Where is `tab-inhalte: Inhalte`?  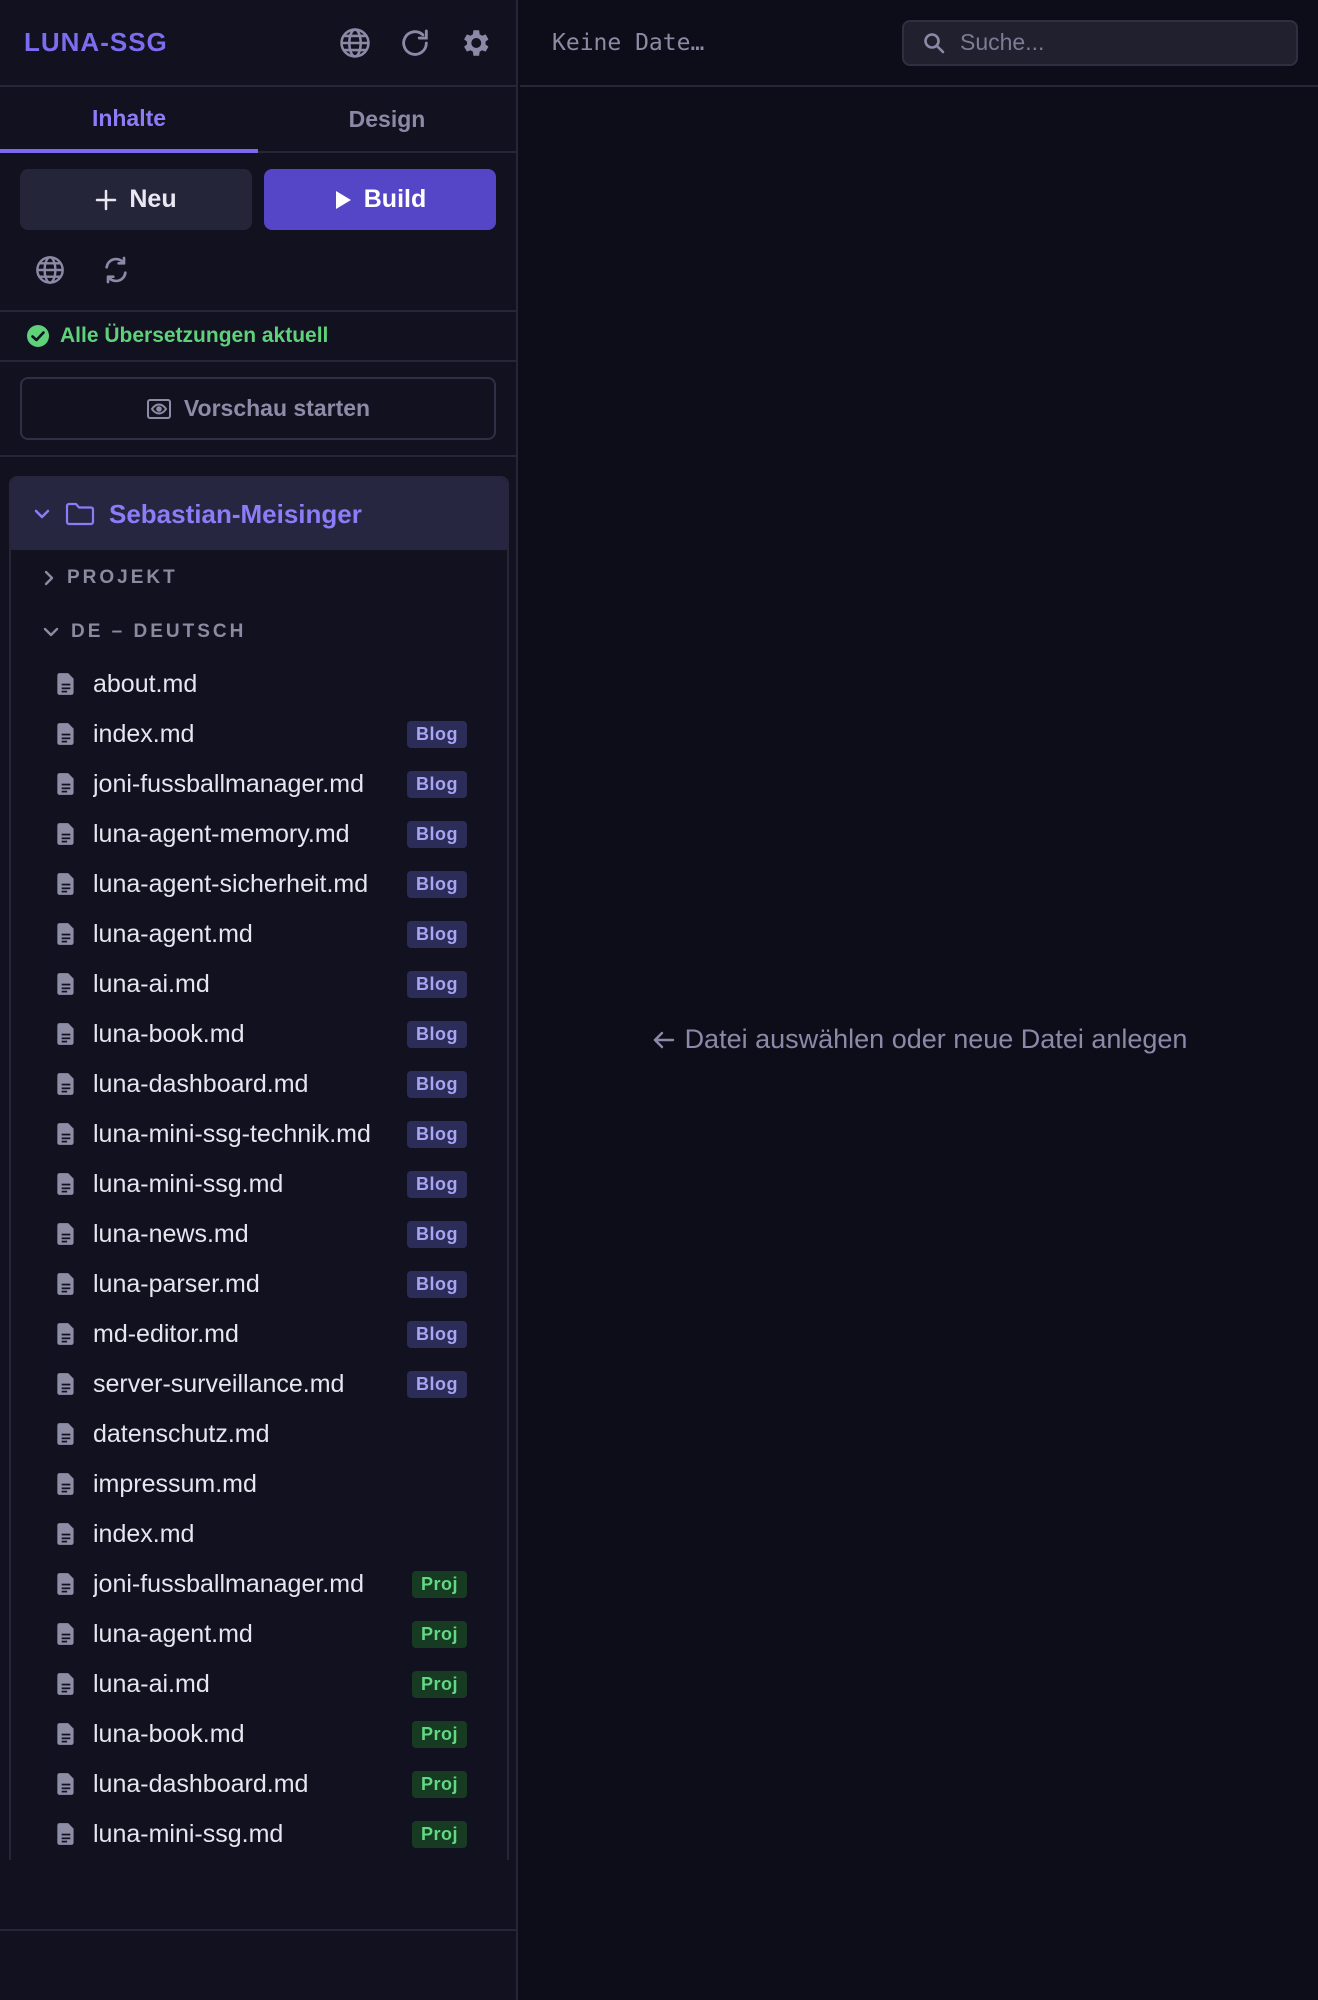 tab-inhalte: Inhalte is located at coordinates (129, 120).